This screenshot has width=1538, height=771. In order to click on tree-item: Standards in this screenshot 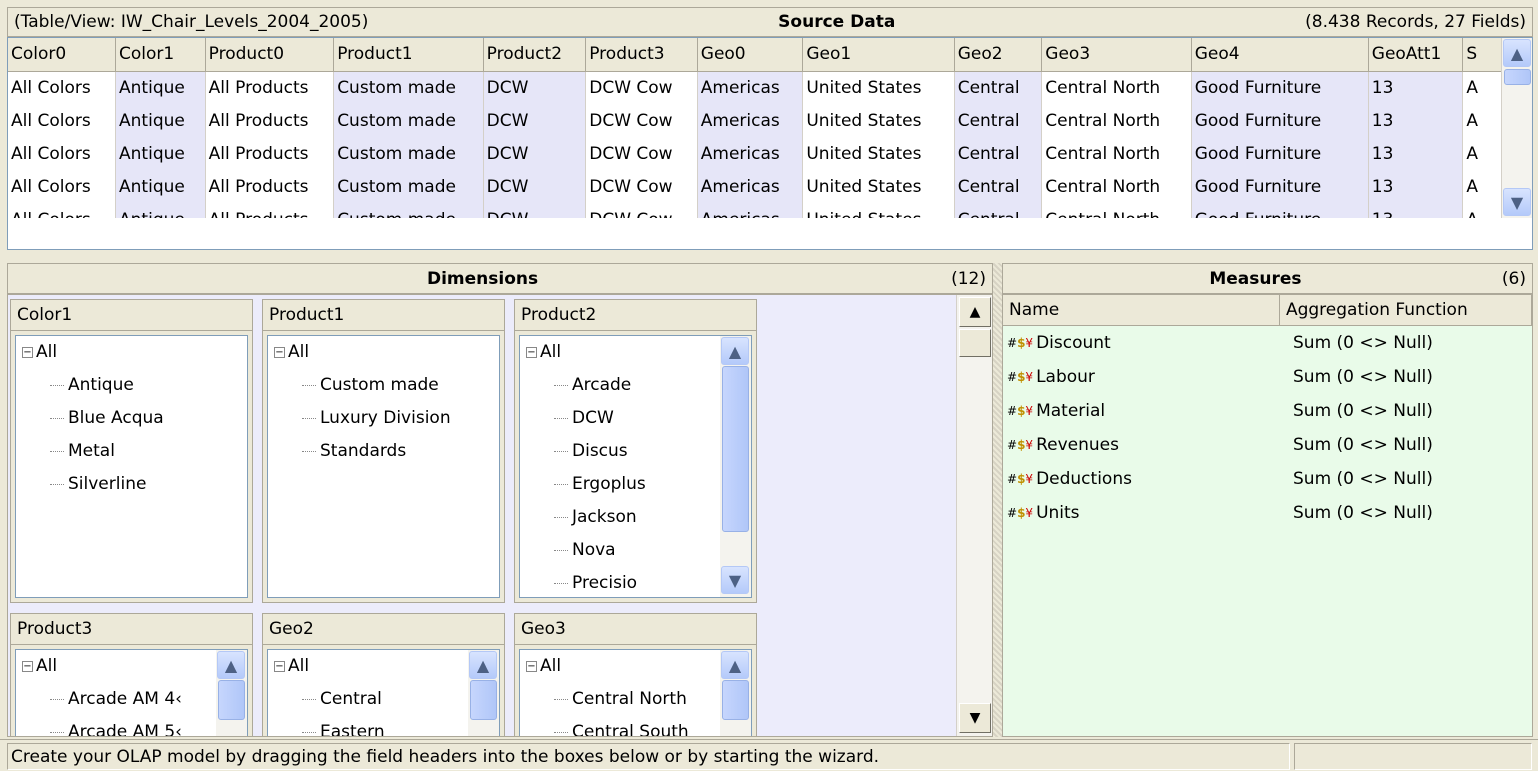, I will do `click(383, 451)`.